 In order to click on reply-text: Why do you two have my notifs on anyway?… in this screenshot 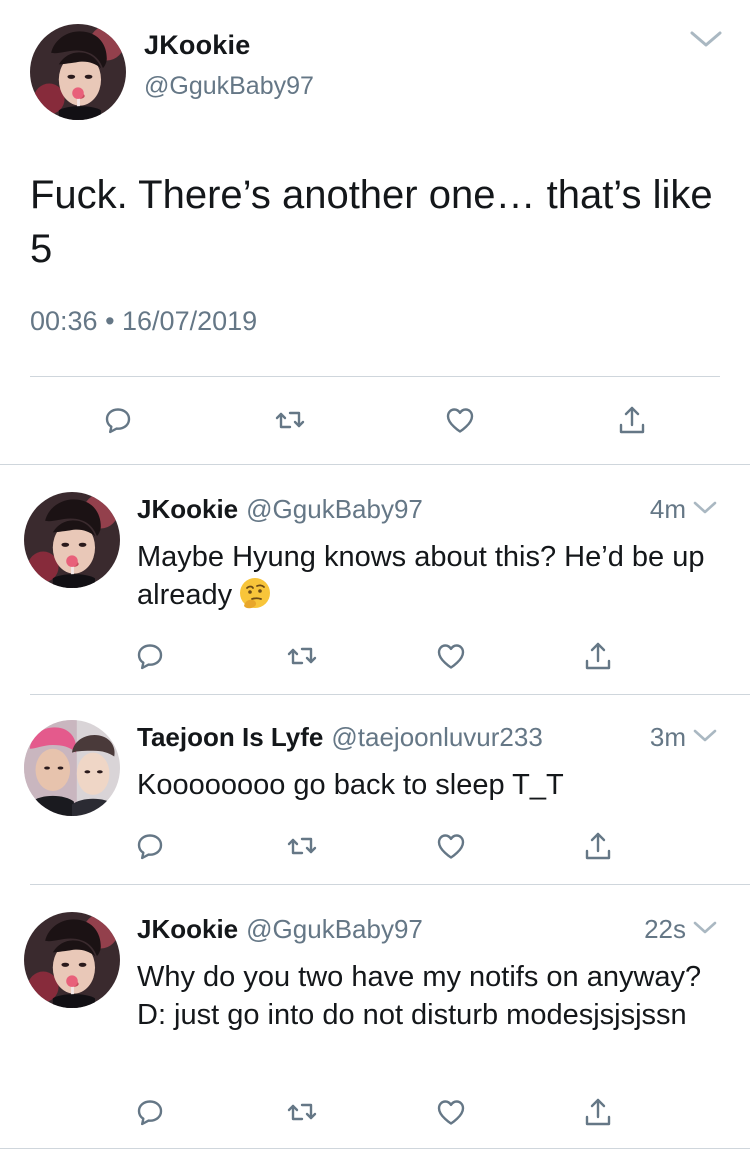, I will do `click(419, 996)`.